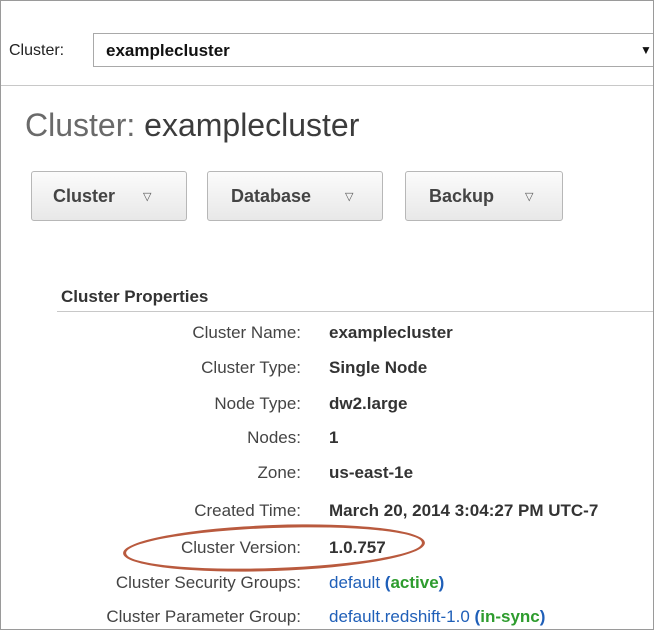 This screenshot has height=630, width=654. What do you see at coordinates (252, 125) in the screenshot?
I see `page-title-cluster-name: examplecluster` at bounding box center [252, 125].